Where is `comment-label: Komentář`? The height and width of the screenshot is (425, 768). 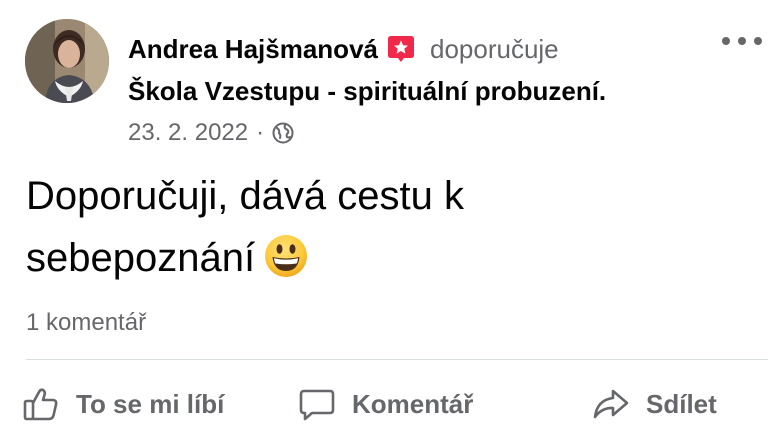 comment-label: Komentář is located at coordinates (413, 403).